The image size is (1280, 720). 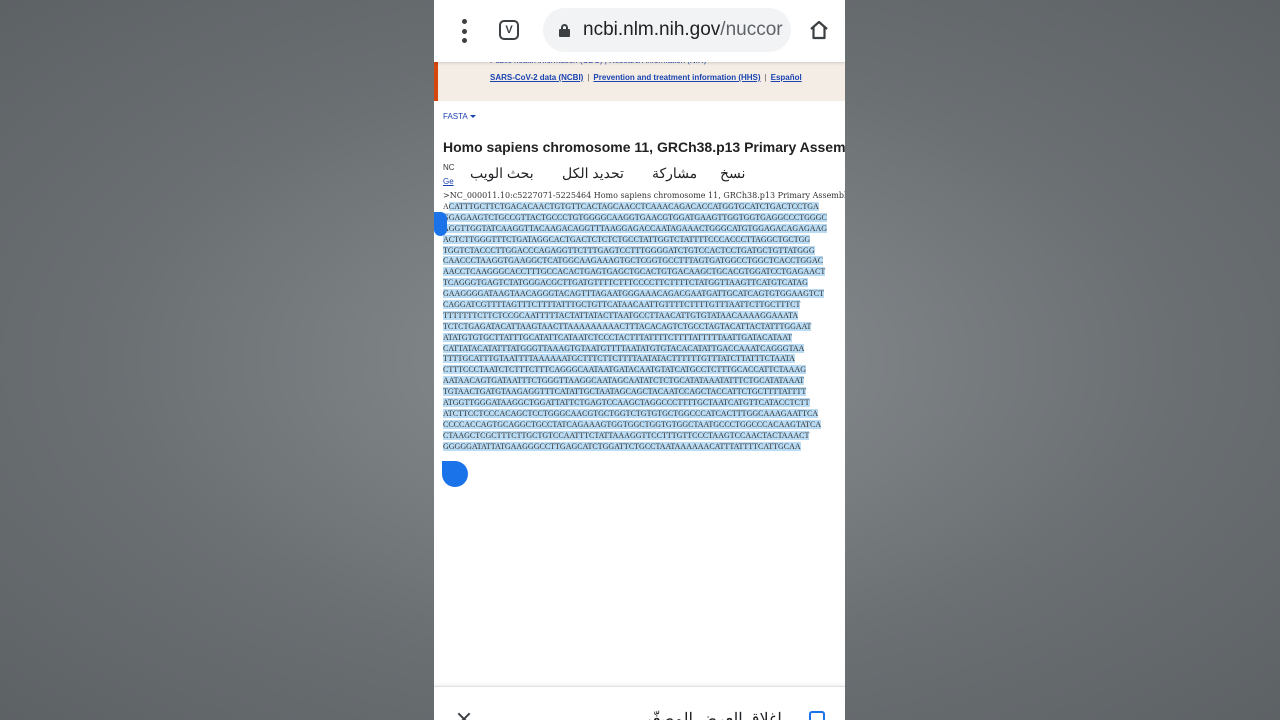 I want to click on accession-info: NC, so click(x=449, y=167).